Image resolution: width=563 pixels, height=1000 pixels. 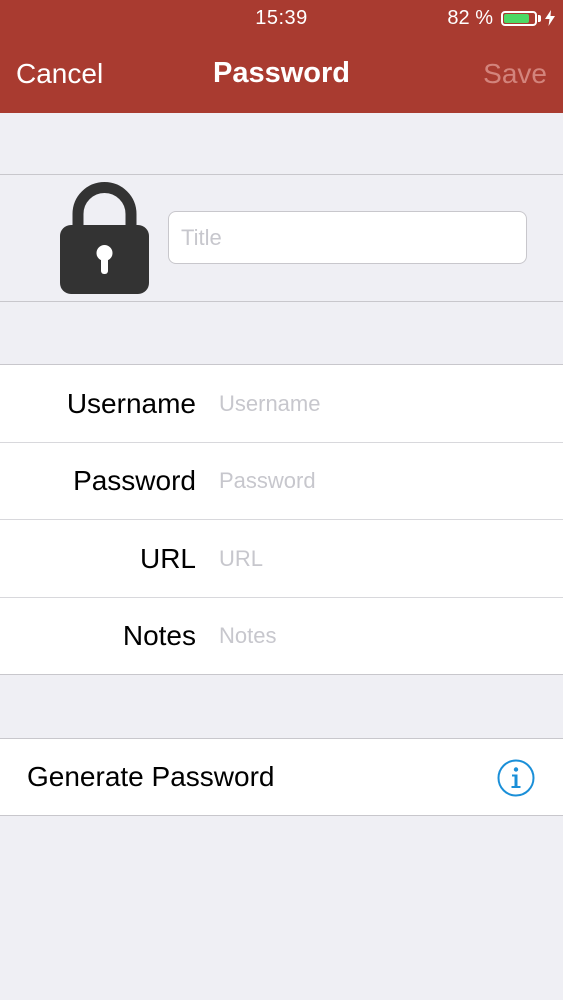 What do you see at coordinates (59, 74) in the screenshot?
I see `cancel-button: Cancel` at bounding box center [59, 74].